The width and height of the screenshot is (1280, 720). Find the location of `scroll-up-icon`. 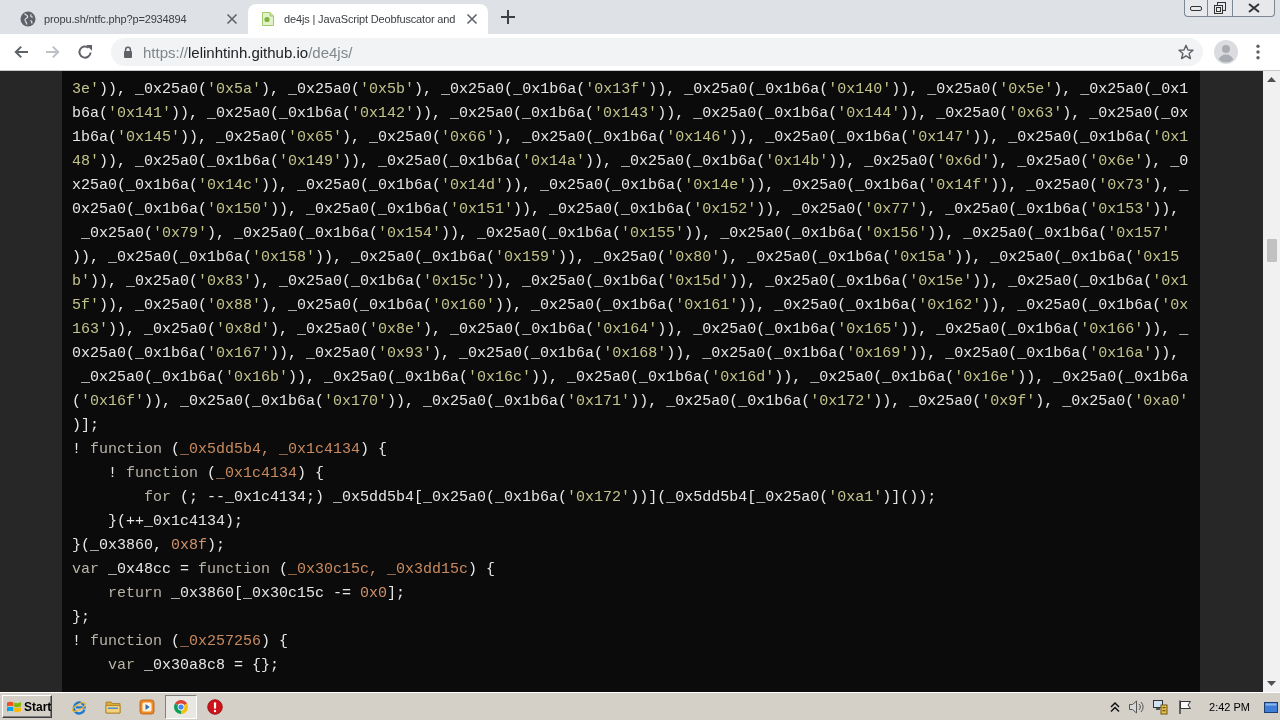

scroll-up-icon is located at coordinates (1271, 79).